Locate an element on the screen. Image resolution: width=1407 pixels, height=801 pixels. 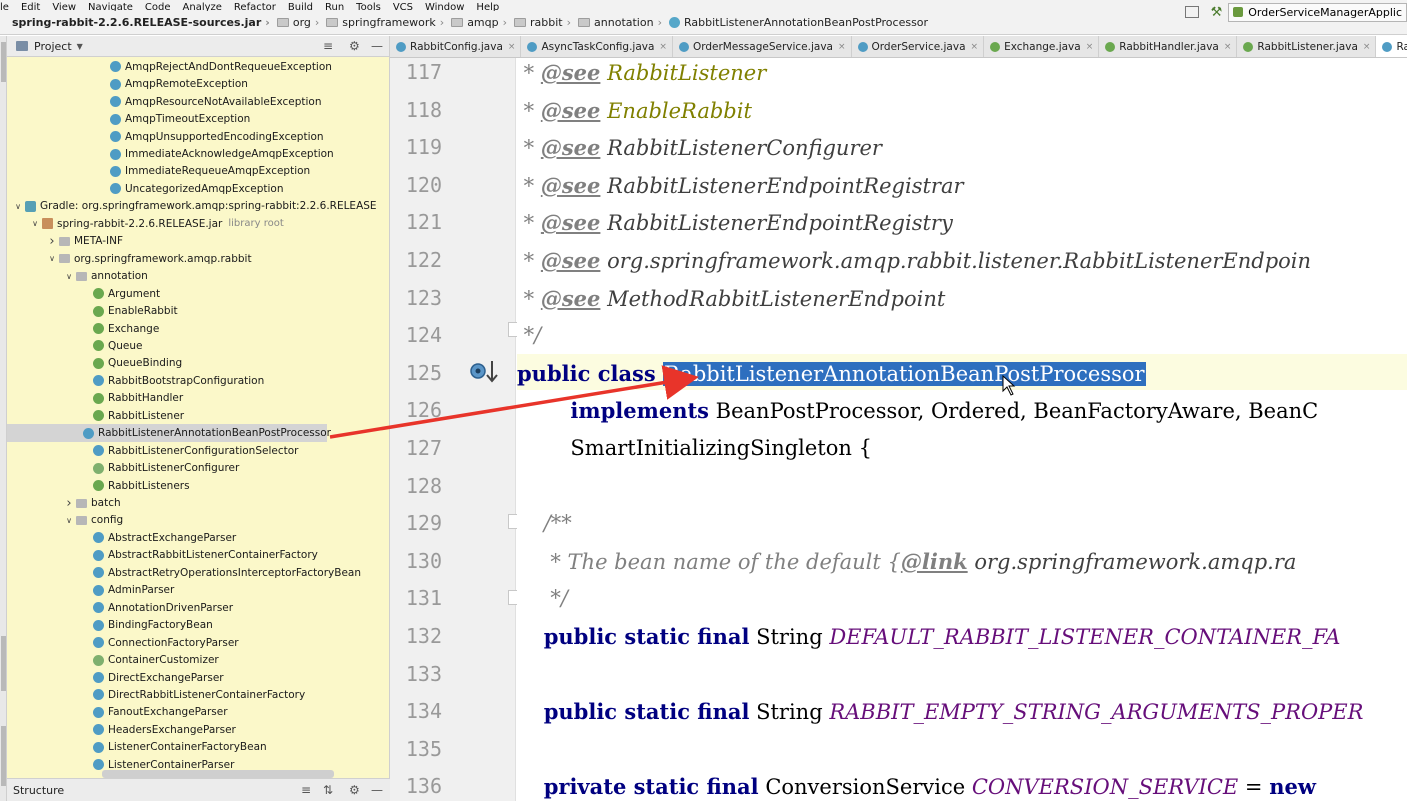
breadcrumb-item: amqp › is located at coordinates (479, 22).